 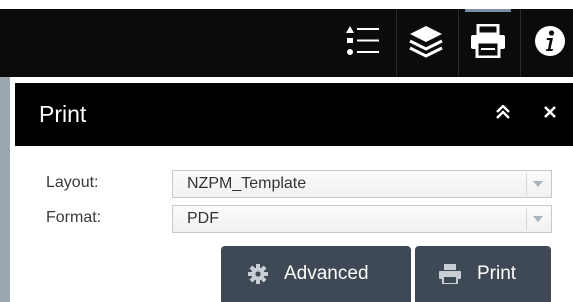 I want to click on left-gutter, so click(x=5, y=189).